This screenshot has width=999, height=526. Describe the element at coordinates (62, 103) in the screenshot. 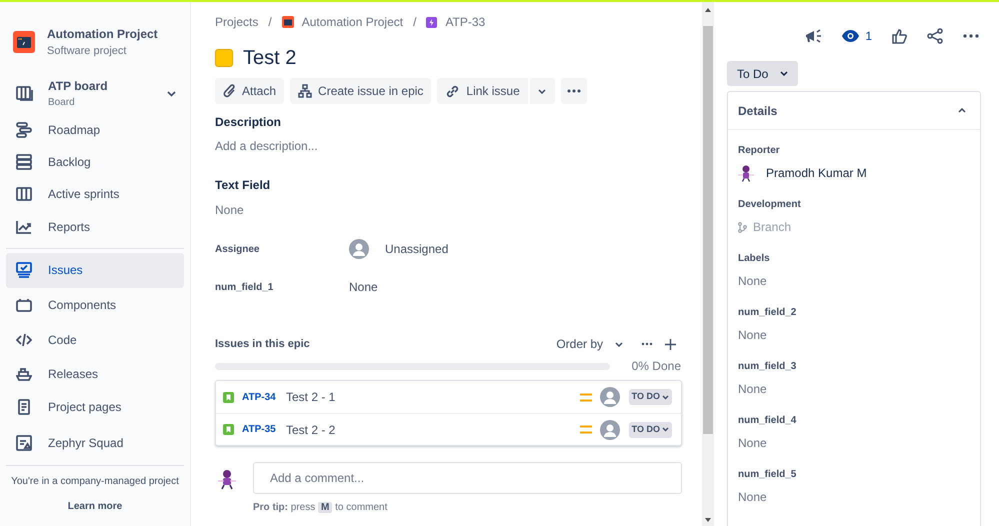

I see `board-type: Board` at that location.